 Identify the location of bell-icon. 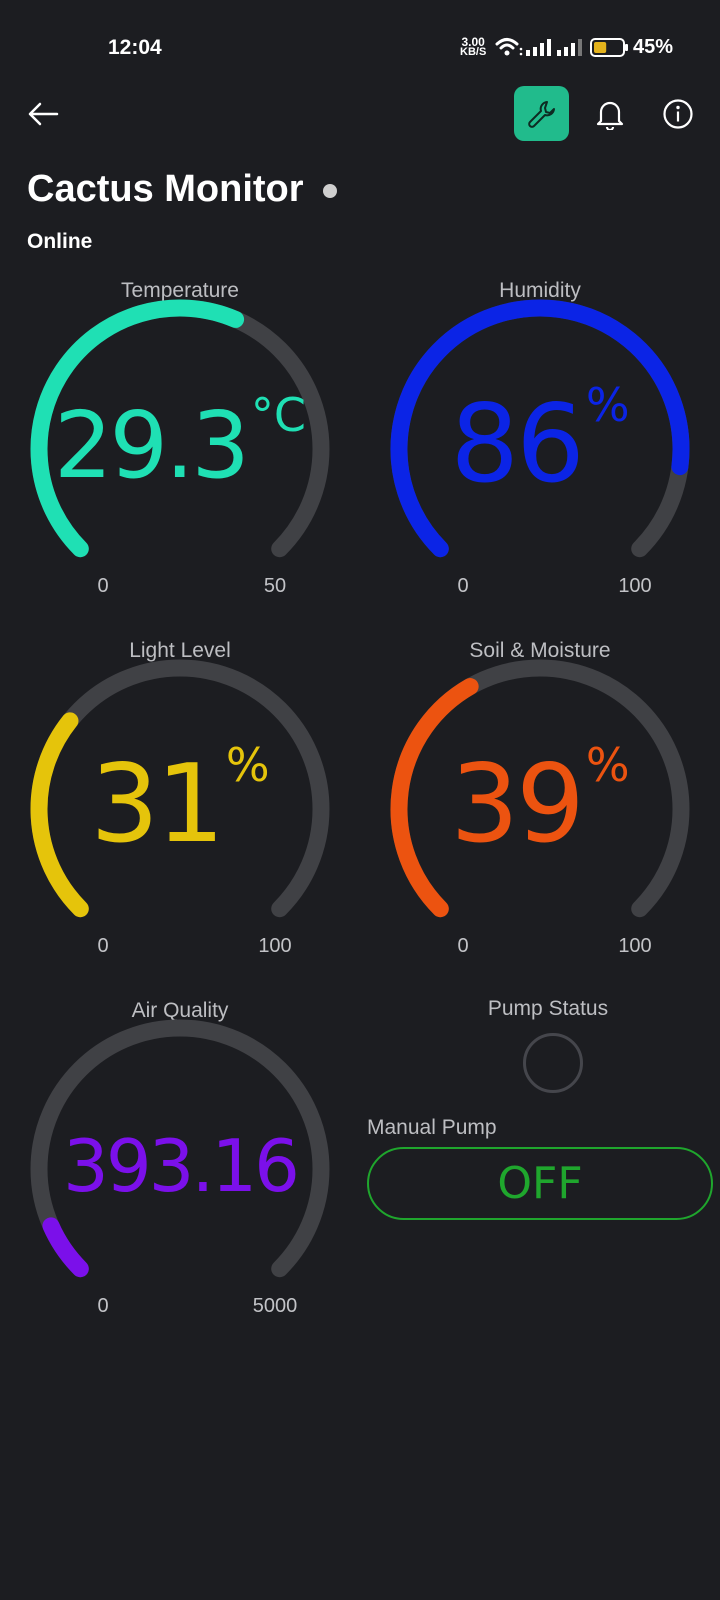
(610, 115).